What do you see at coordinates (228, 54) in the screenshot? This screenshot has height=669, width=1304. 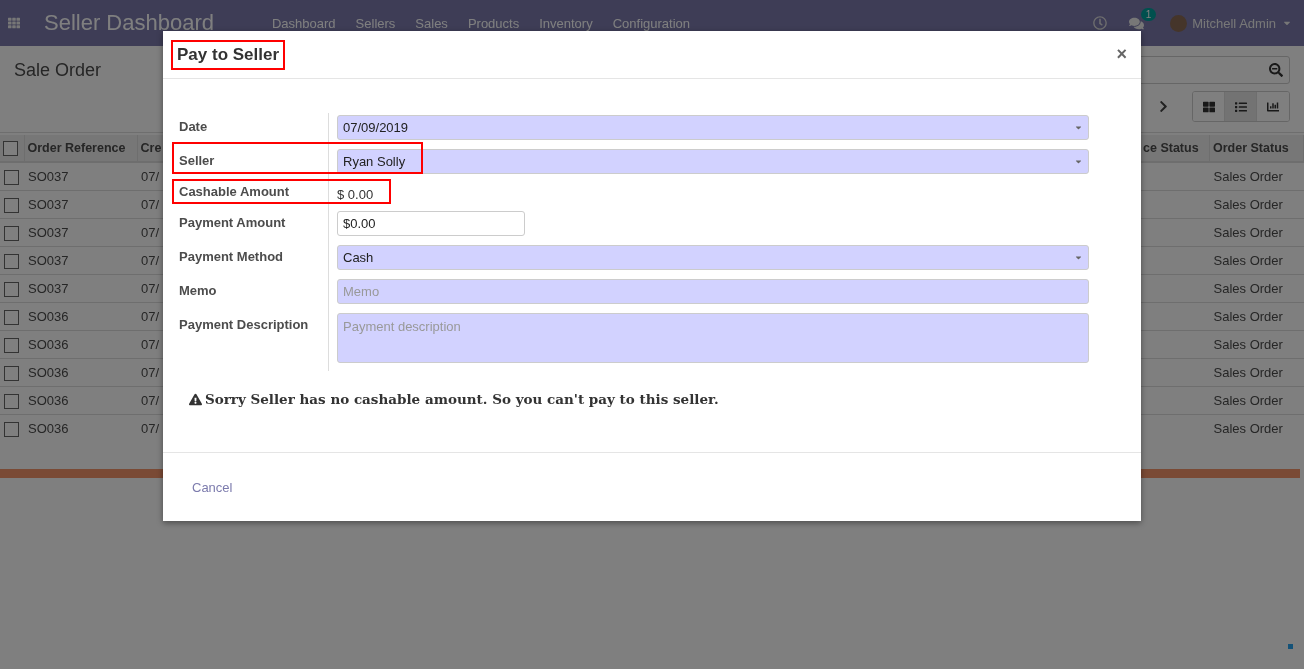 I see `dialog-title: Pay to Seller` at bounding box center [228, 54].